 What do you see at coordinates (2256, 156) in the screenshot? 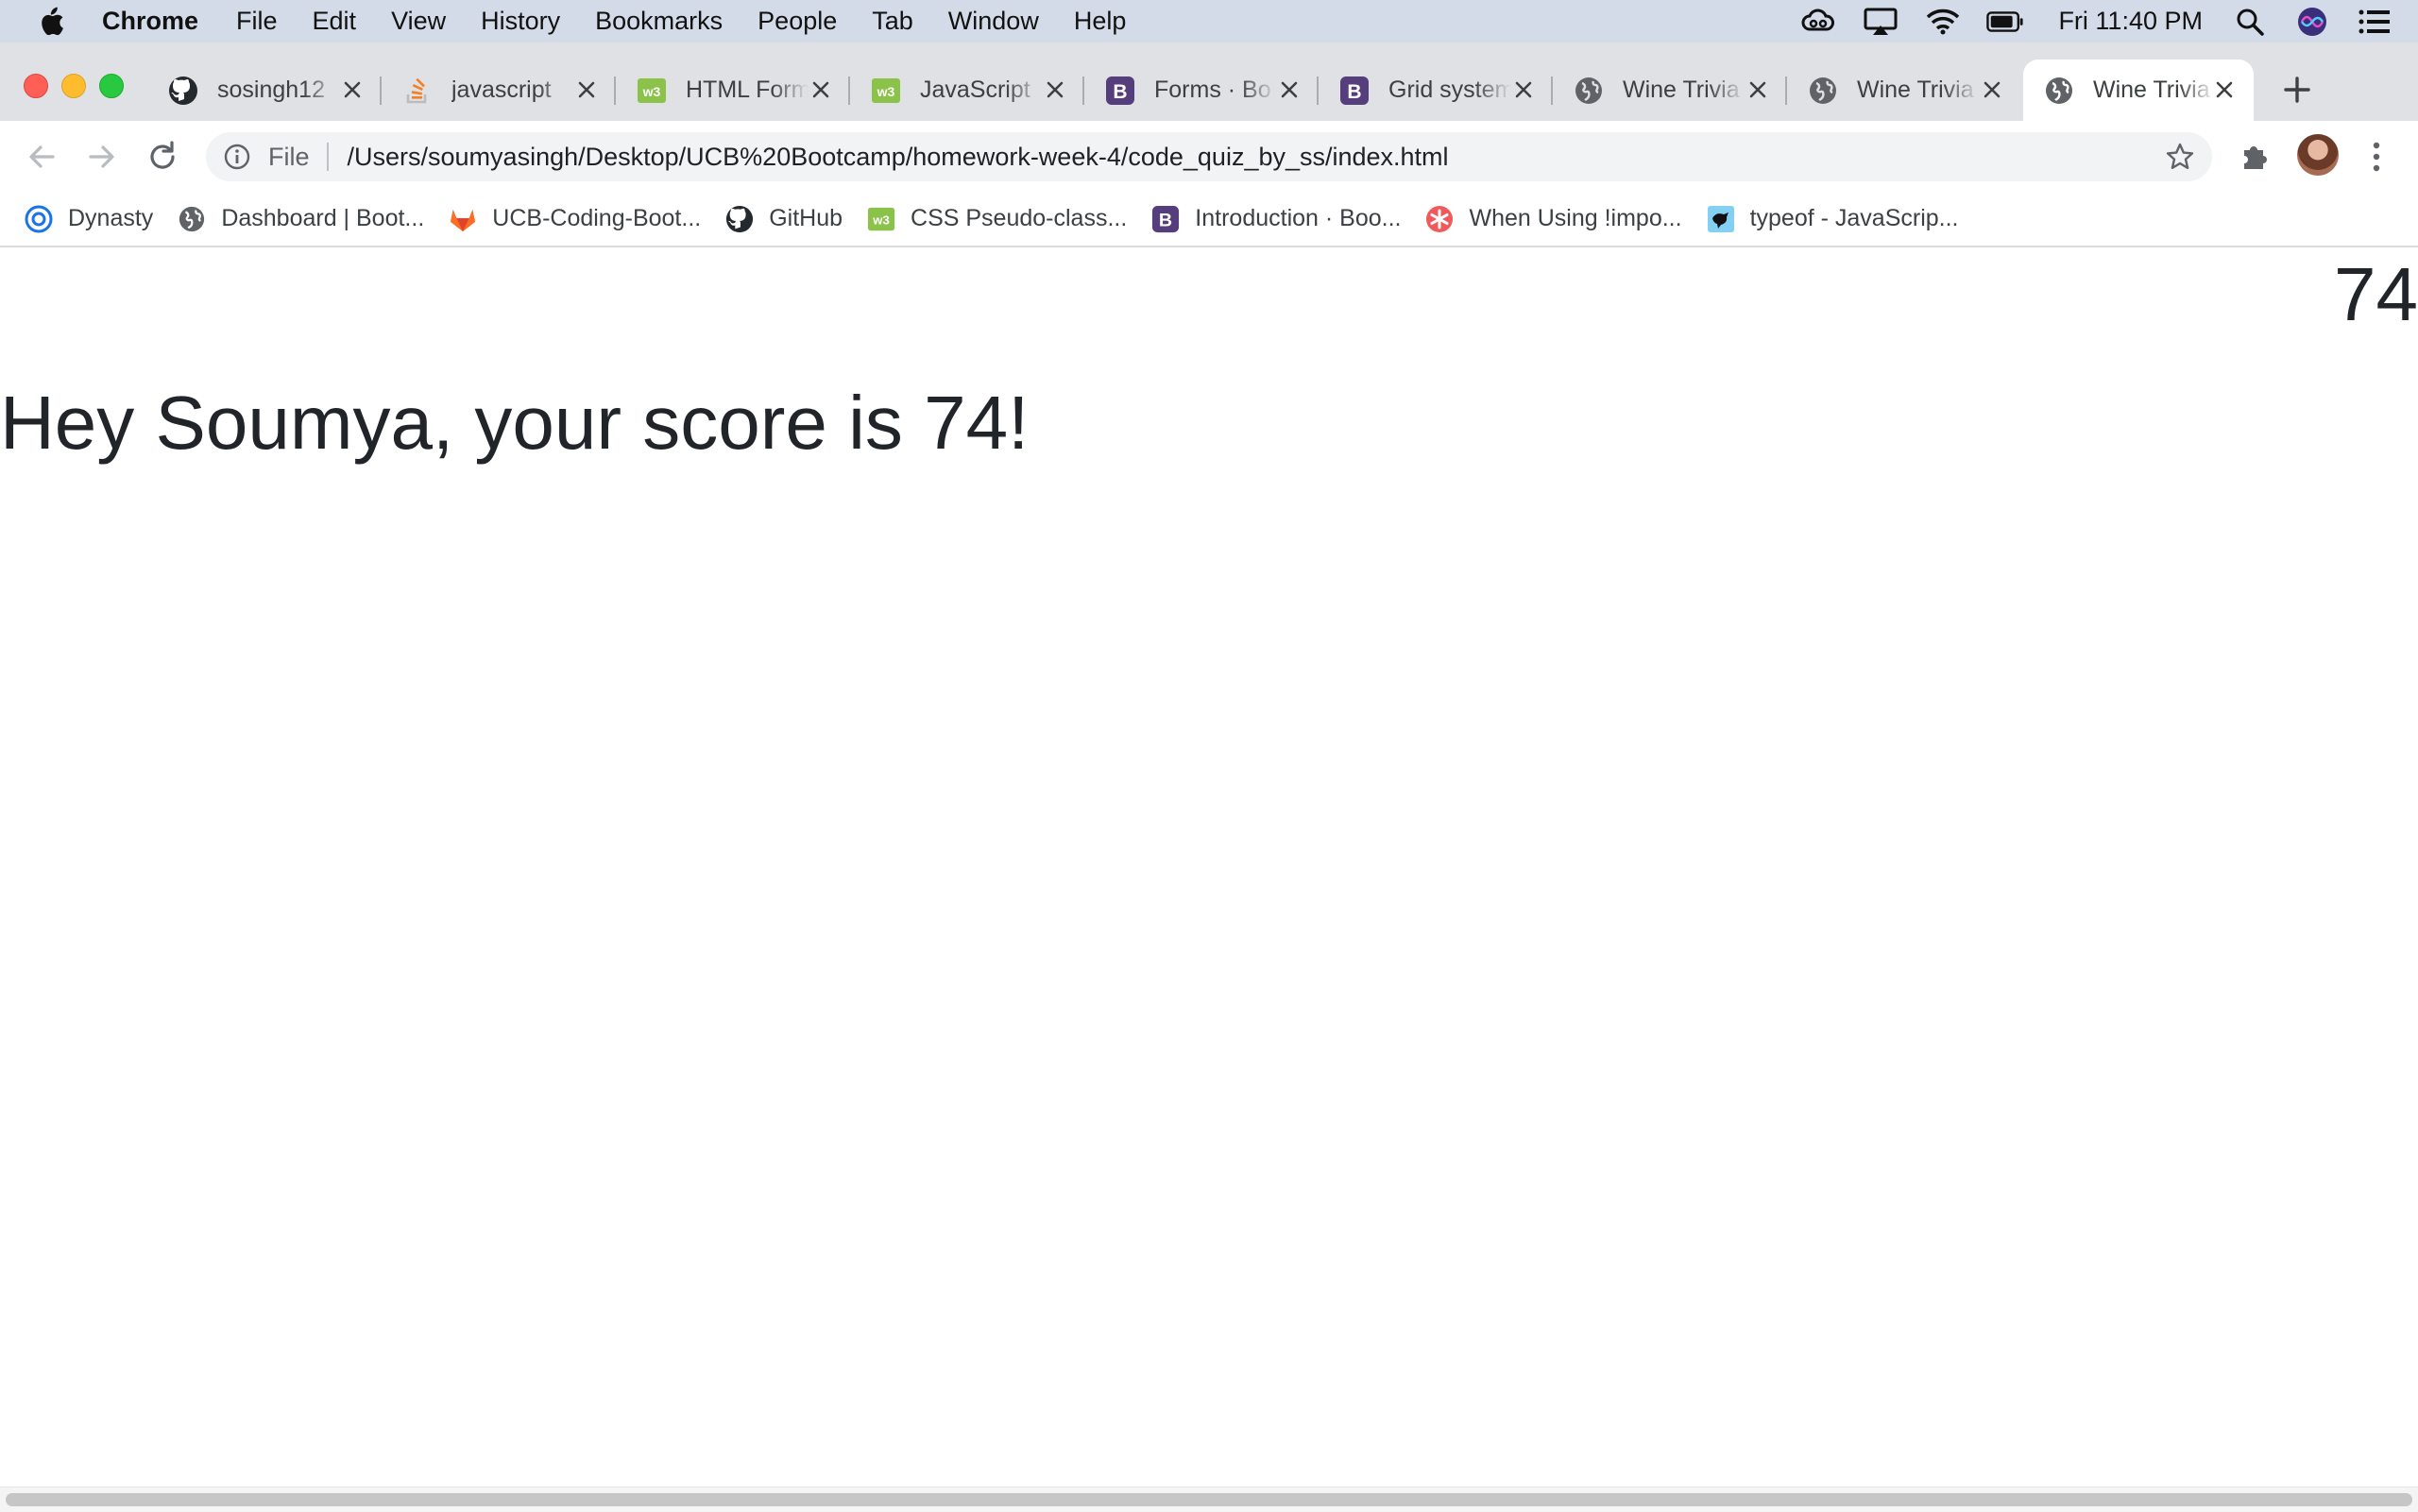
I see `extensions-puzzle-icon` at bounding box center [2256, 156].